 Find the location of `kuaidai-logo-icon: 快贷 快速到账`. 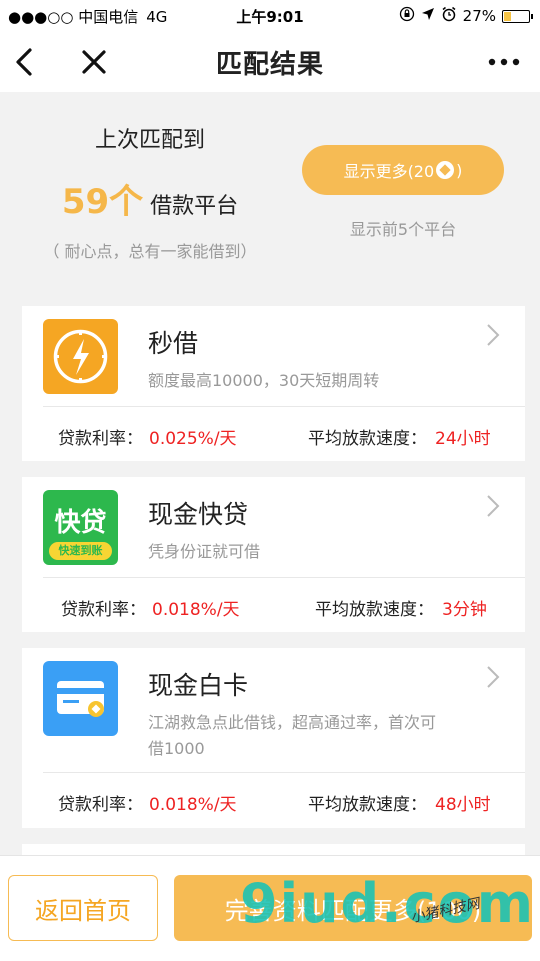

kuaidai-logo-icon: 快贷 快速到账 is located at coordinates (80, 527).